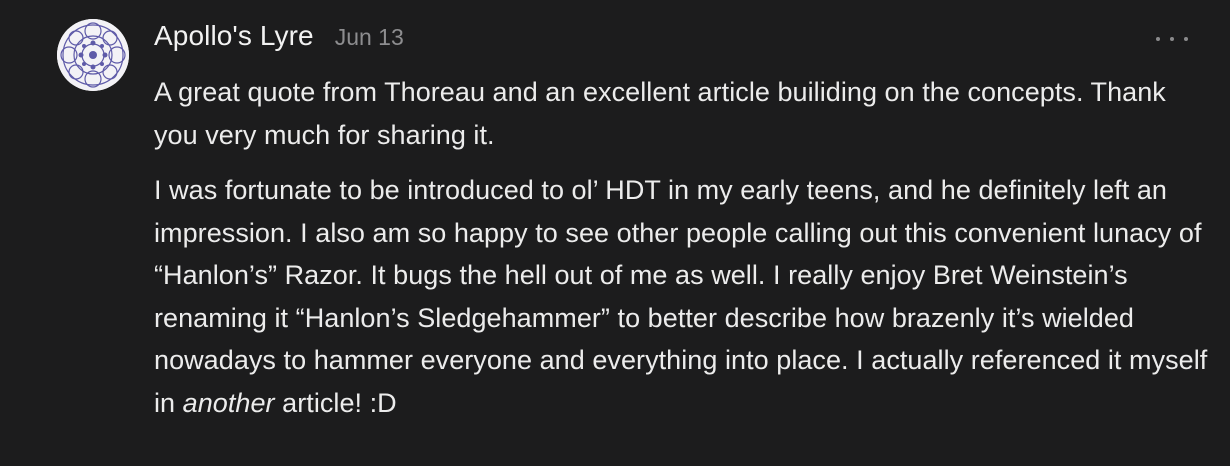 This screenshot has height=466, width=1230. Describe the element at coordinates (228, 402) in the screenshot. I see `emphasis-text: another` at that location.